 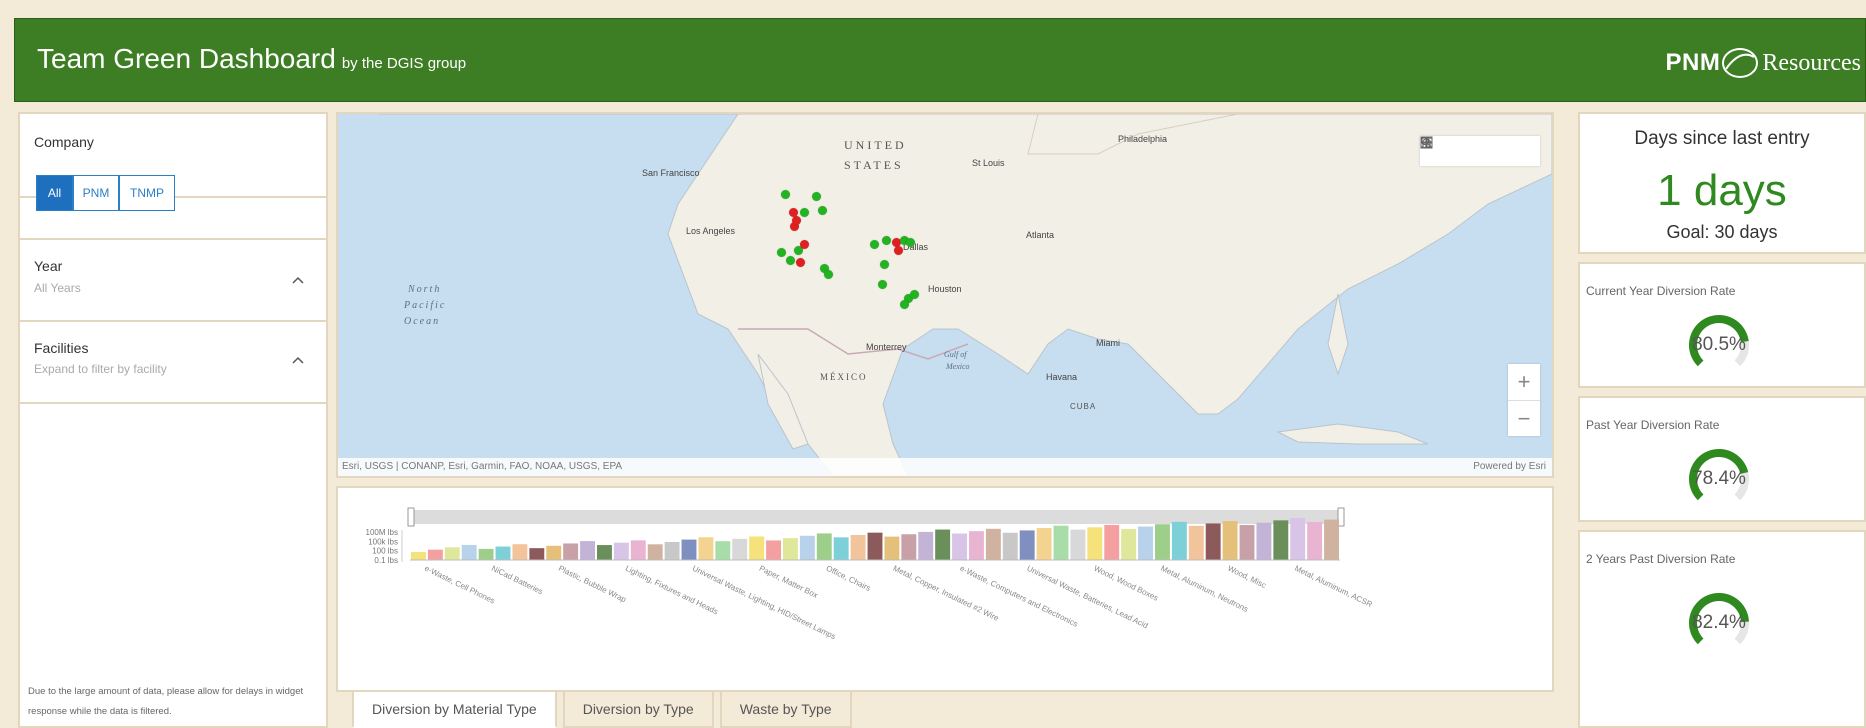 I want to click on two-years-past-value: 82.4%, so click(x=1719, y=622).